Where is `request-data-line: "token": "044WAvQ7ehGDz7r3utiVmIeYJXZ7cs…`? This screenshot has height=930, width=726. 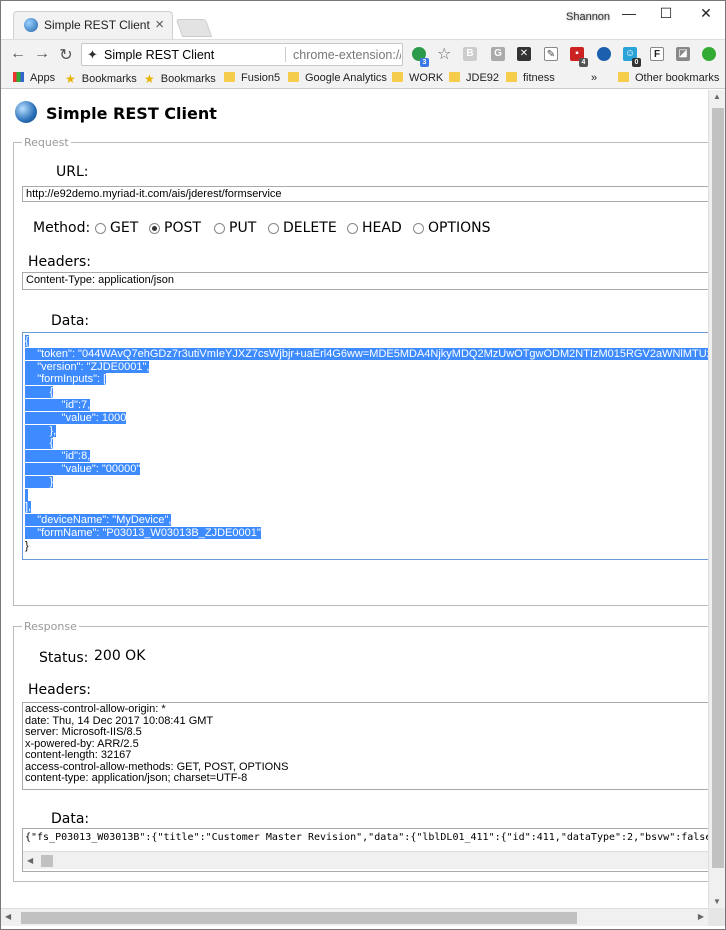 request-data-line: "token": "044WAvQ7ehGDz7r3utiVmIeYJXZ7cs… is located at coordinates (366, 354).